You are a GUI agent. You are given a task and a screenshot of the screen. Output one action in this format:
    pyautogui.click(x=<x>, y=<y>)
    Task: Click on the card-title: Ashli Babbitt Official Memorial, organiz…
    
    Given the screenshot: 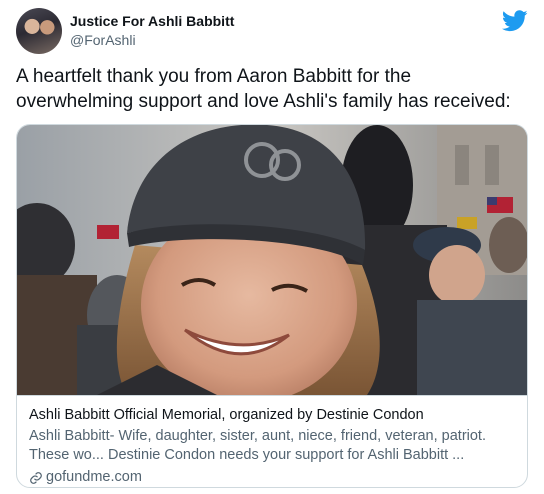 What is the action you would take?
    pyautogui.click(x=273, y=415)
    